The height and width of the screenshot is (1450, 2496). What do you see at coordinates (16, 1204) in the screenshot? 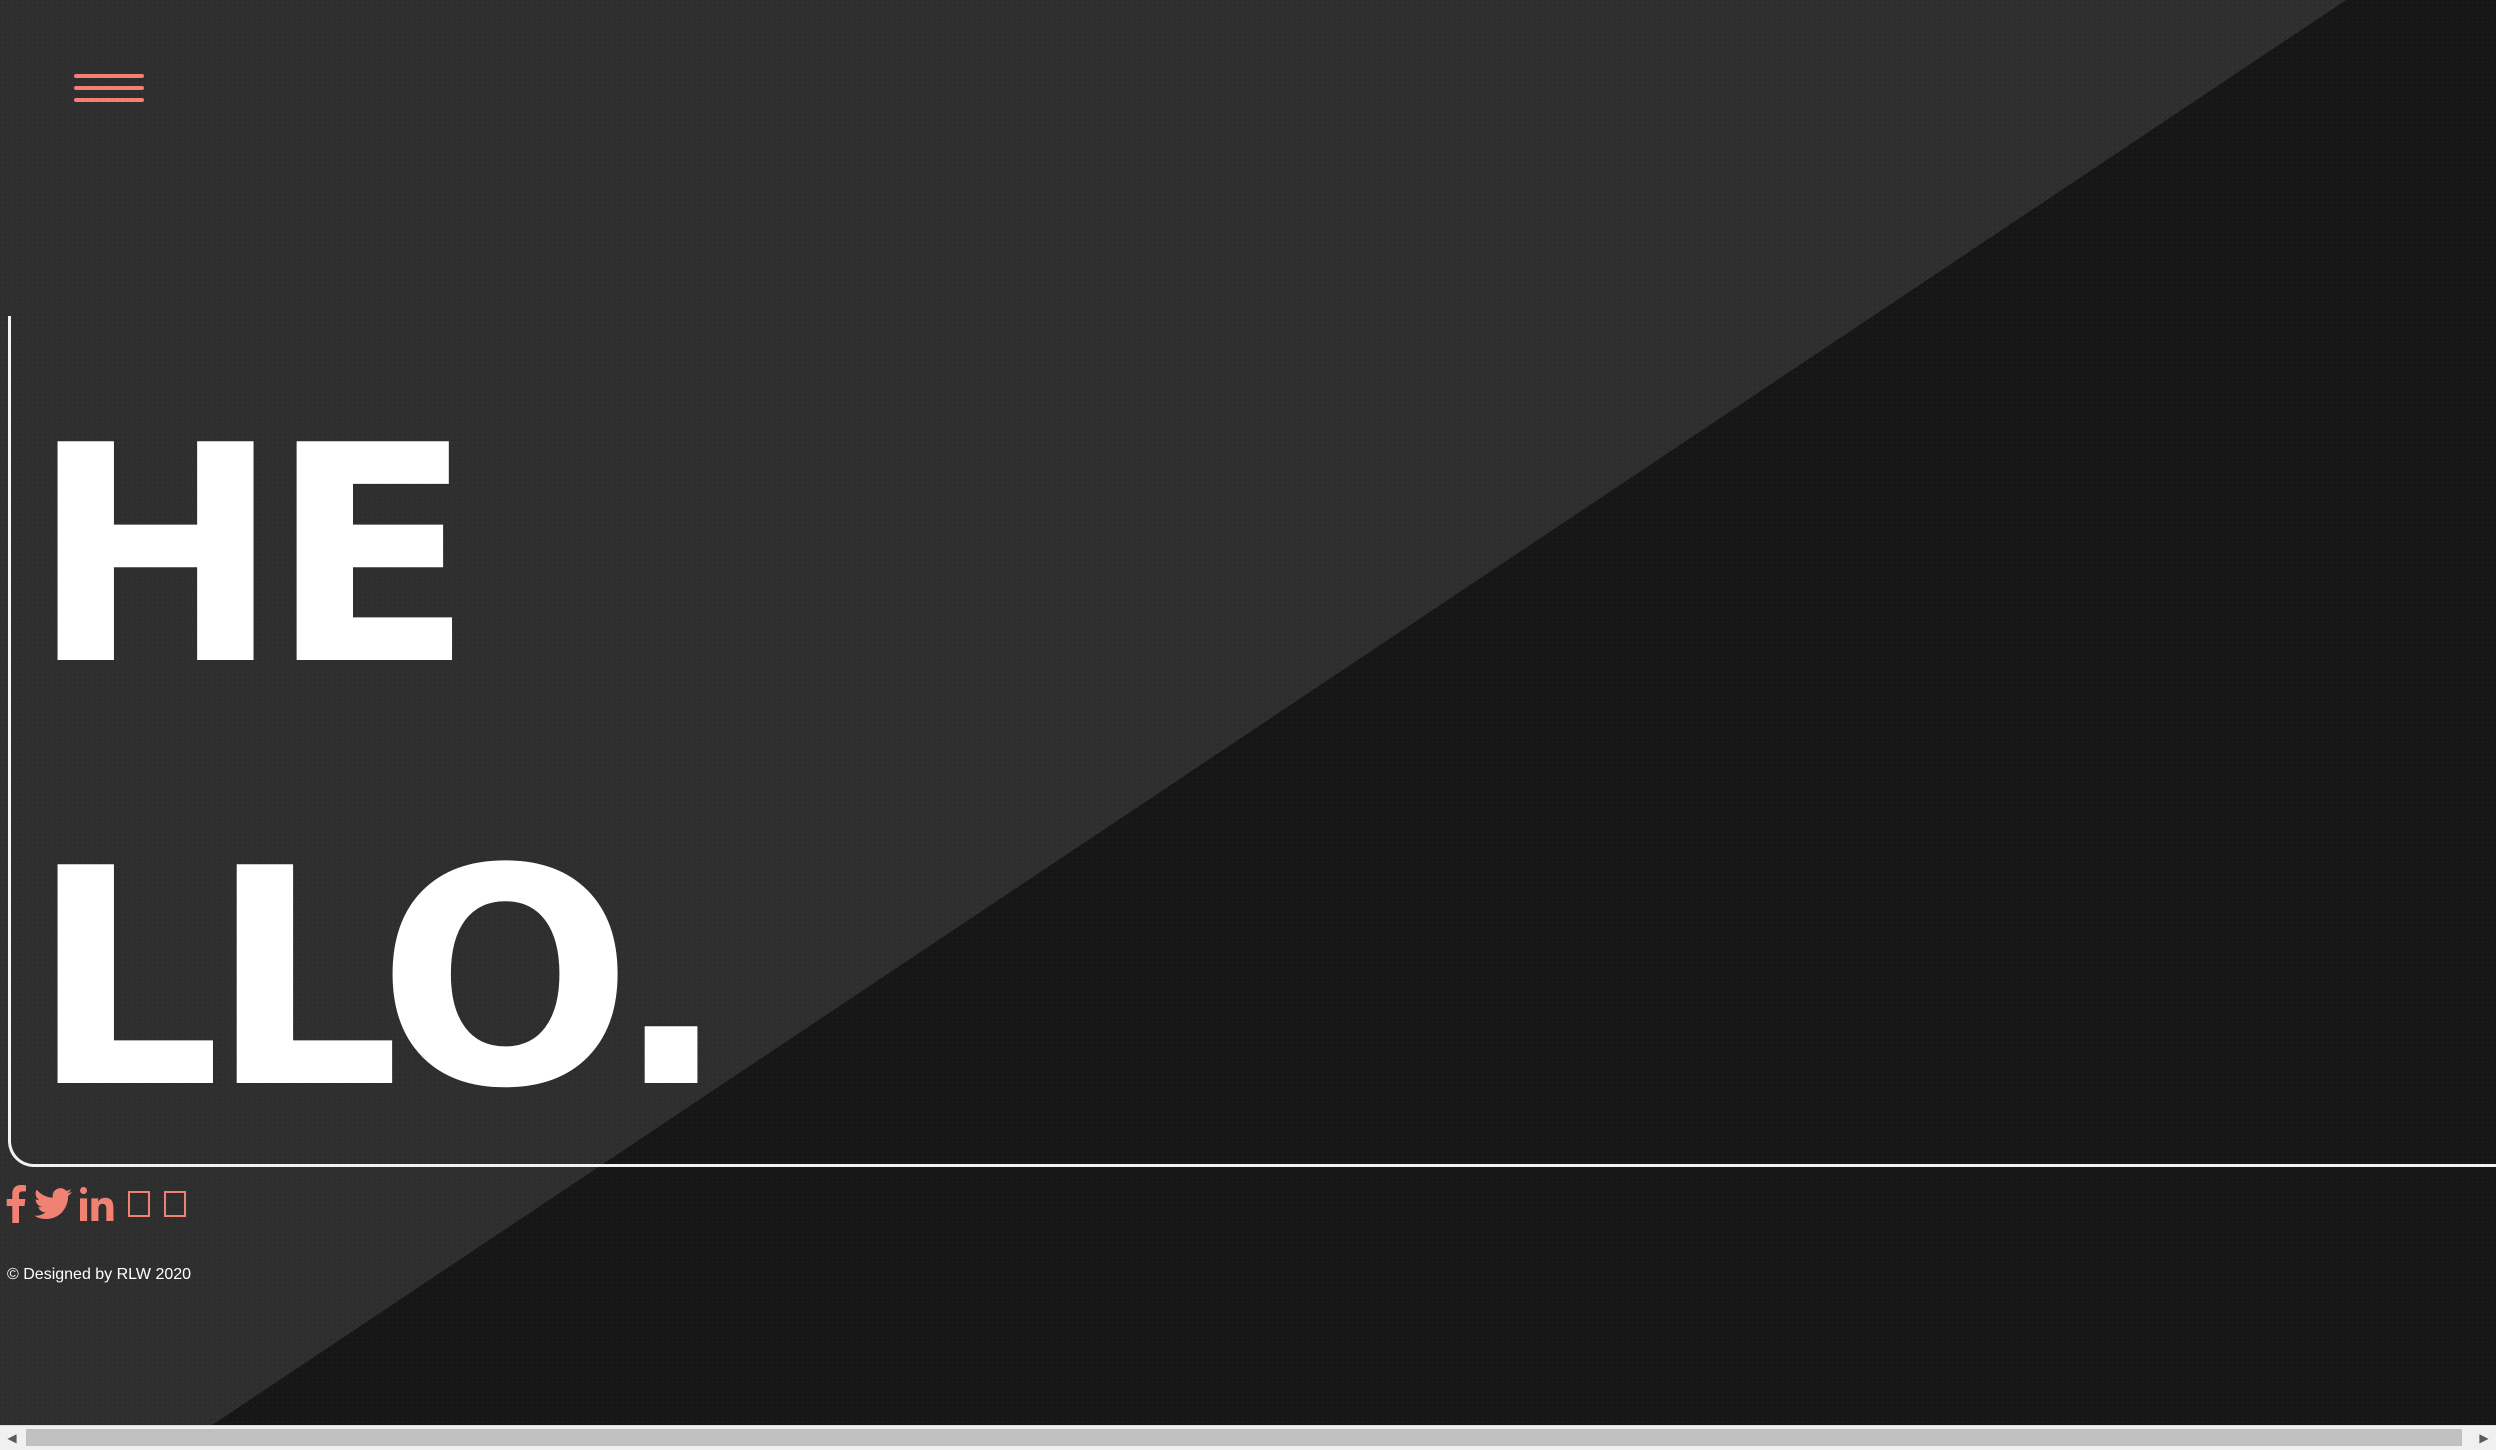
I see `facebook-icon` at bounding box center [16, 1204].